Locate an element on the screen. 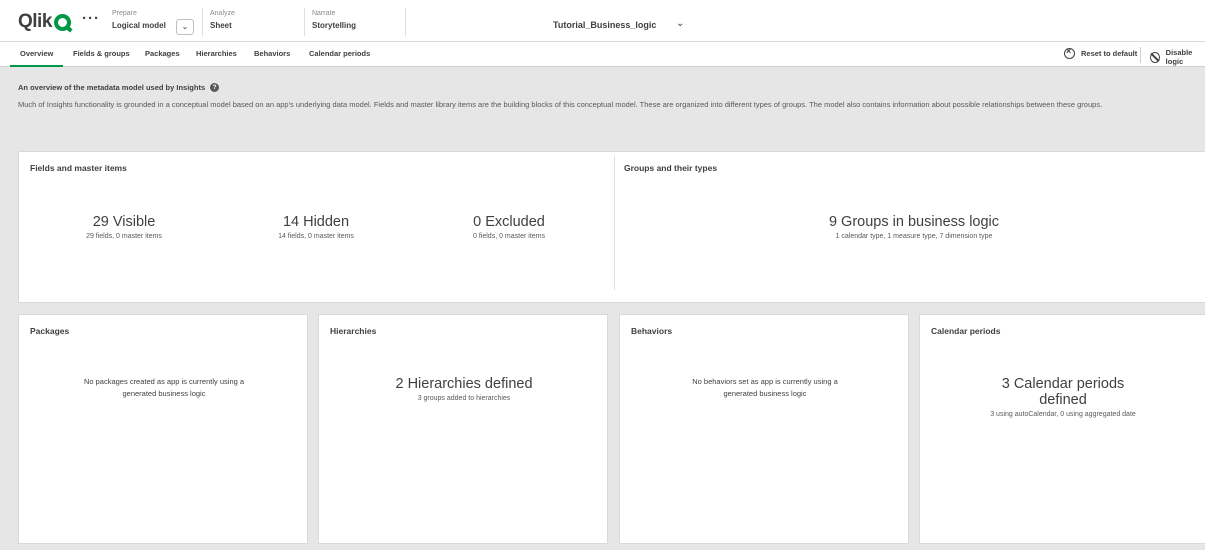 Image resolution: width=1205 pixels, height=550 pixels. logo-text: Qlik is located at coordinates (35, 21).